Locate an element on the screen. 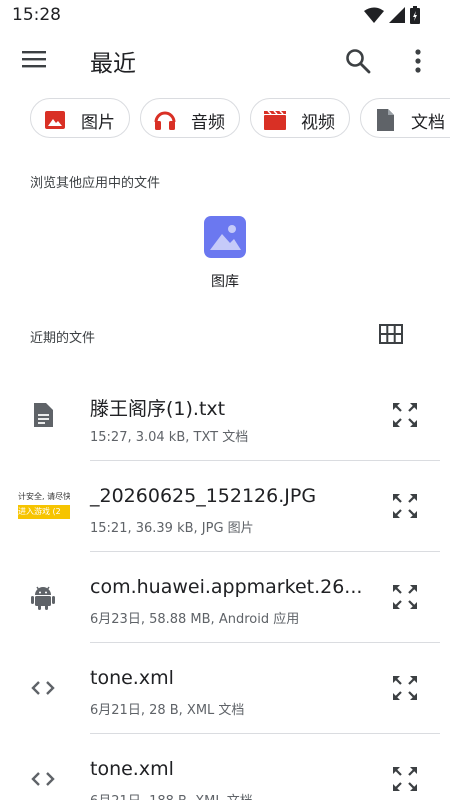 The image size is (450, 800). menu-icon is located at coordinates (35, 60).